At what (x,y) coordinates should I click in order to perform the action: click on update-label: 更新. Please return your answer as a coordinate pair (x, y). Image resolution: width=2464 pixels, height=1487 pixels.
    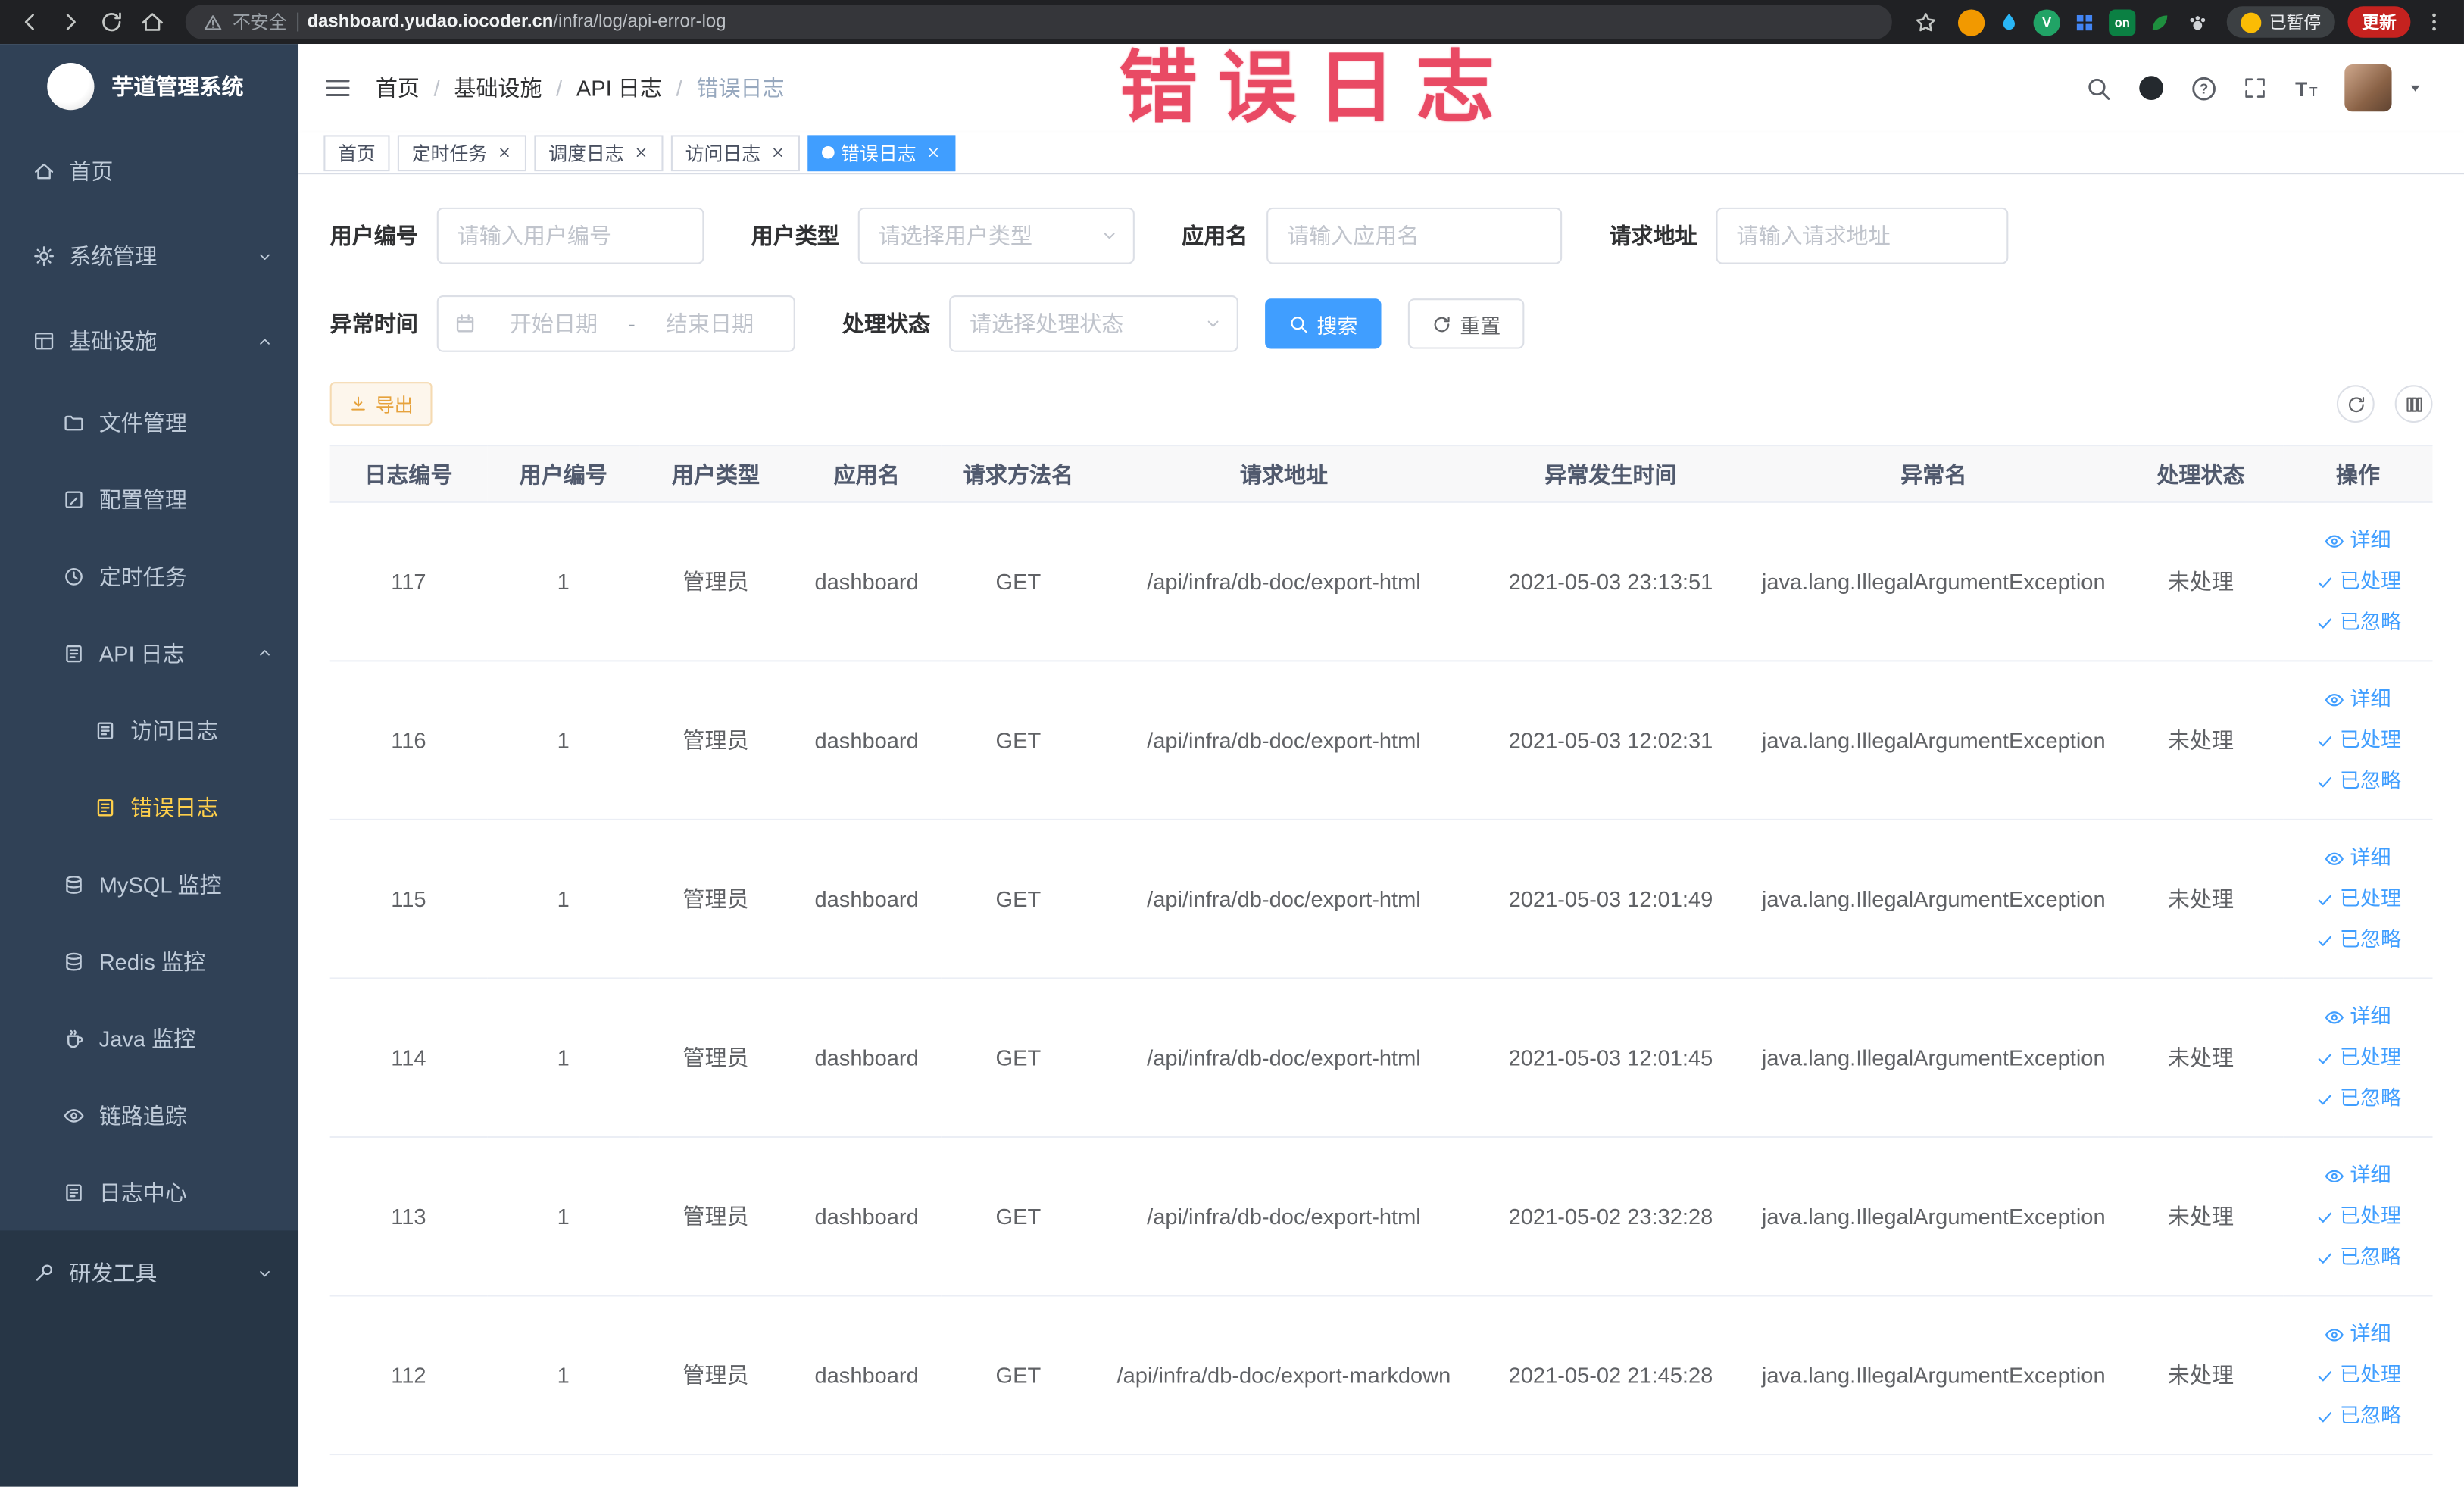
    Looking at the image, I should click on (2379, 23).